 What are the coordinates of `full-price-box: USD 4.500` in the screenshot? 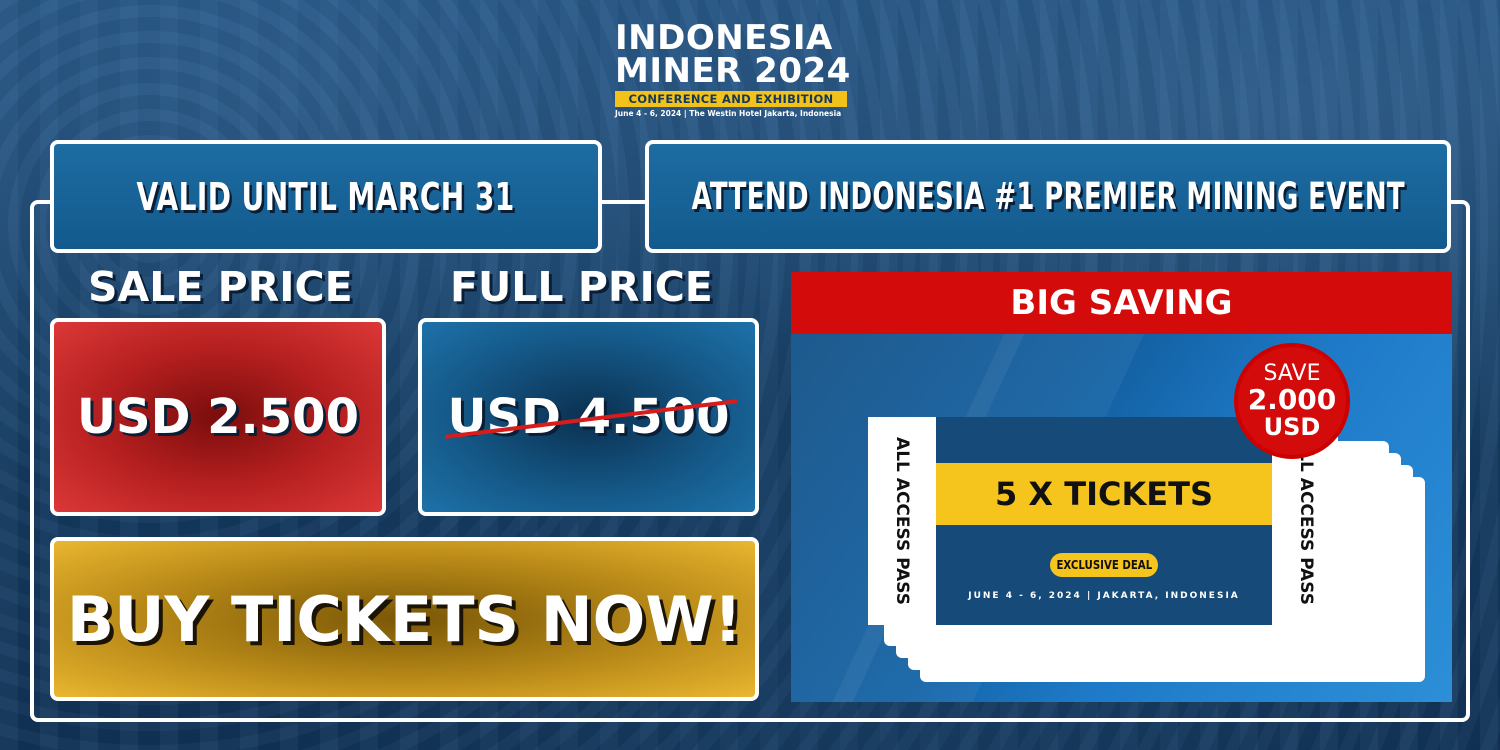 It's located at (588, 417).